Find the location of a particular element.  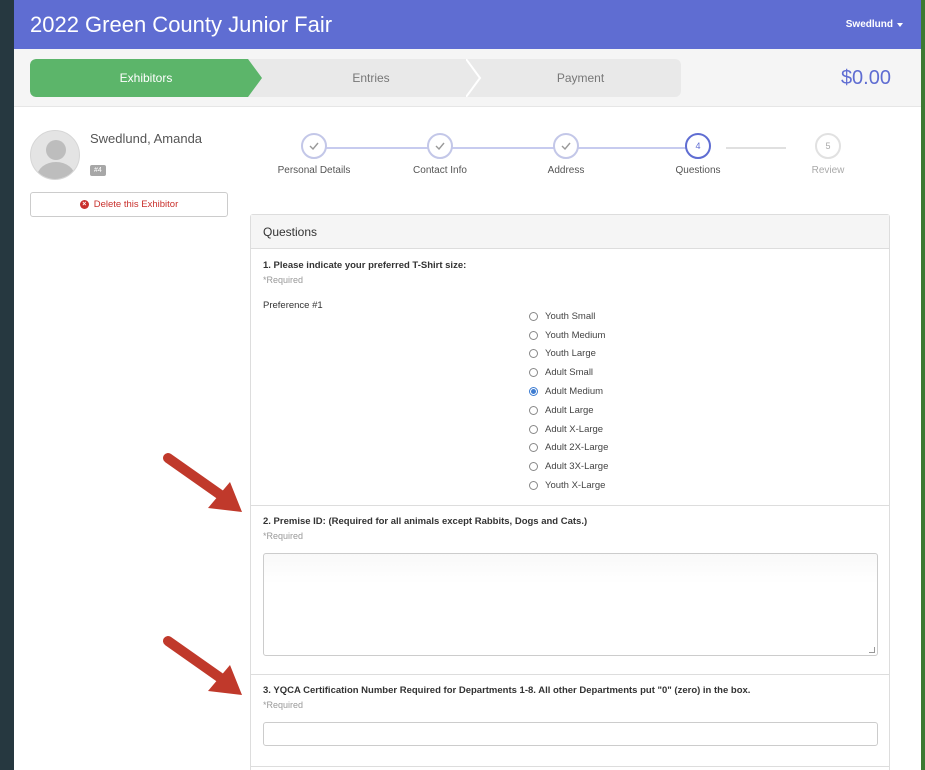

progress-step-personal-details: Personal Details is located at coordinates (314, 154).